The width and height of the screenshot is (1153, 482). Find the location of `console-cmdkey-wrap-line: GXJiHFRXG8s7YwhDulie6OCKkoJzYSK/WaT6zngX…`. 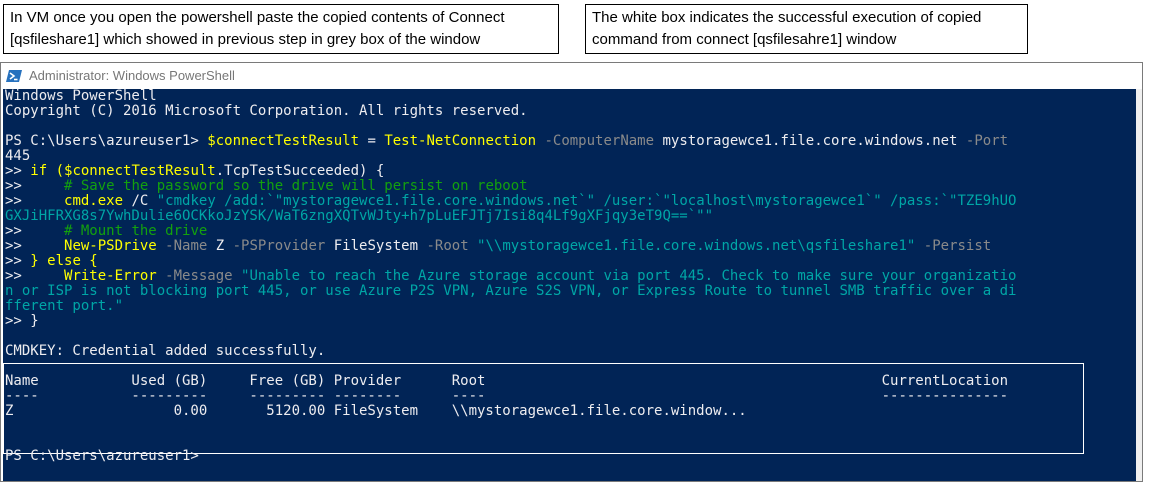

console-cmdkey-wrap-line: GXJiHFRXG8s7YwhDulie6OCKkoJzYSK/WaT6zngX… is located at coordinates (359, 216).